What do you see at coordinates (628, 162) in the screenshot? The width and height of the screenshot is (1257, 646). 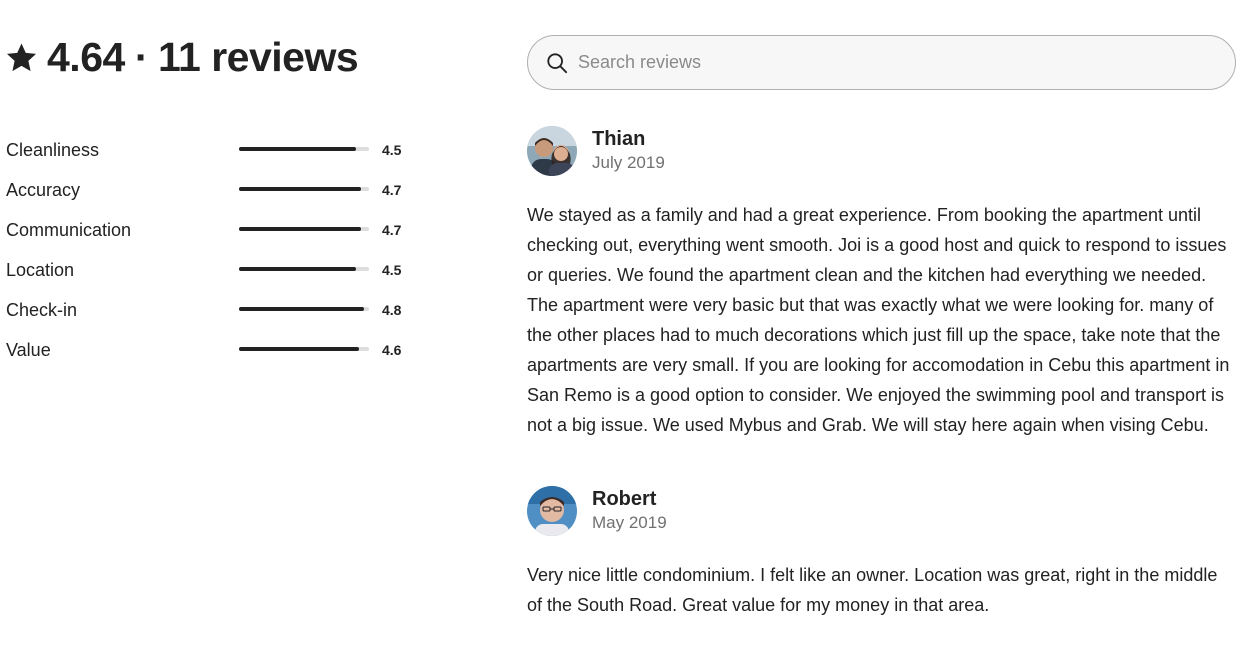 I see `review-date: July 2019` at bounding box center [628, 162].